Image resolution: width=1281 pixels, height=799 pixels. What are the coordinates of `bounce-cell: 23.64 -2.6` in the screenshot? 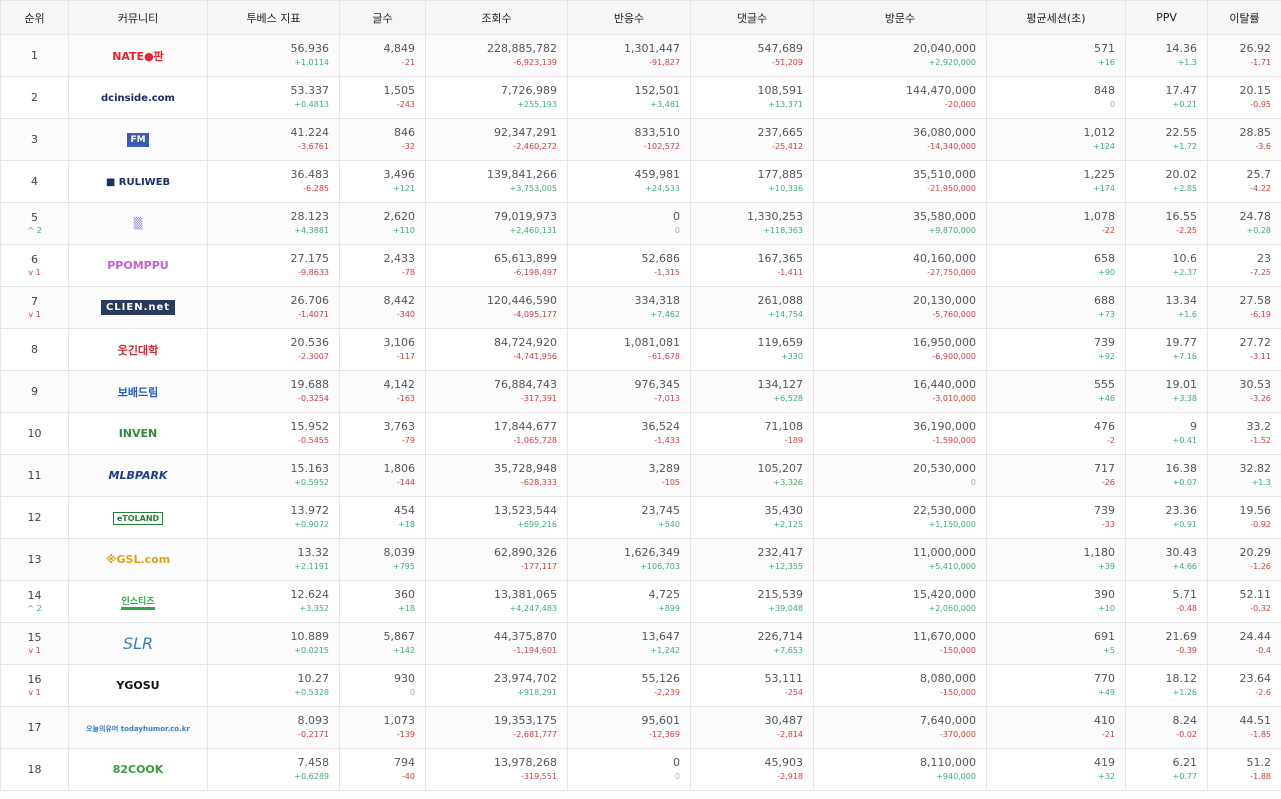 It's located at (1244, 685).